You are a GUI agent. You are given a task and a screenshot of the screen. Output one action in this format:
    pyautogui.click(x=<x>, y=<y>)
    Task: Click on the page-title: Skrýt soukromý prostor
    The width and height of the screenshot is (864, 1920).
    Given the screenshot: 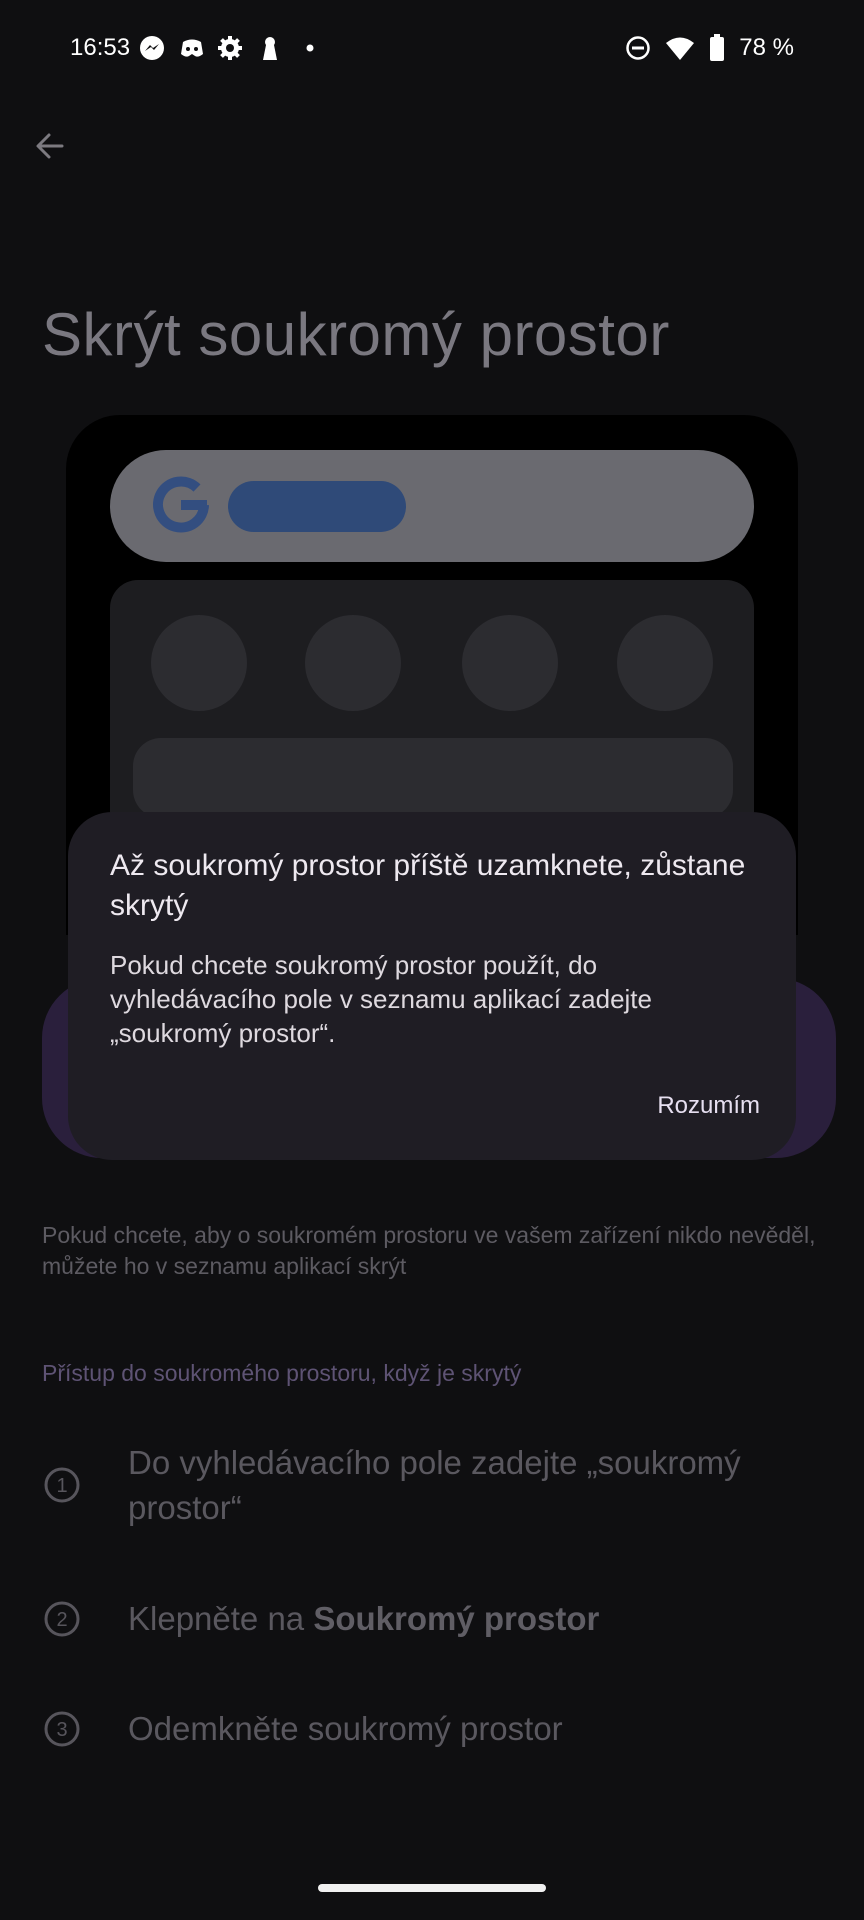 What is the action you would take?
    pyautogui.click(x=356, y=334)
    